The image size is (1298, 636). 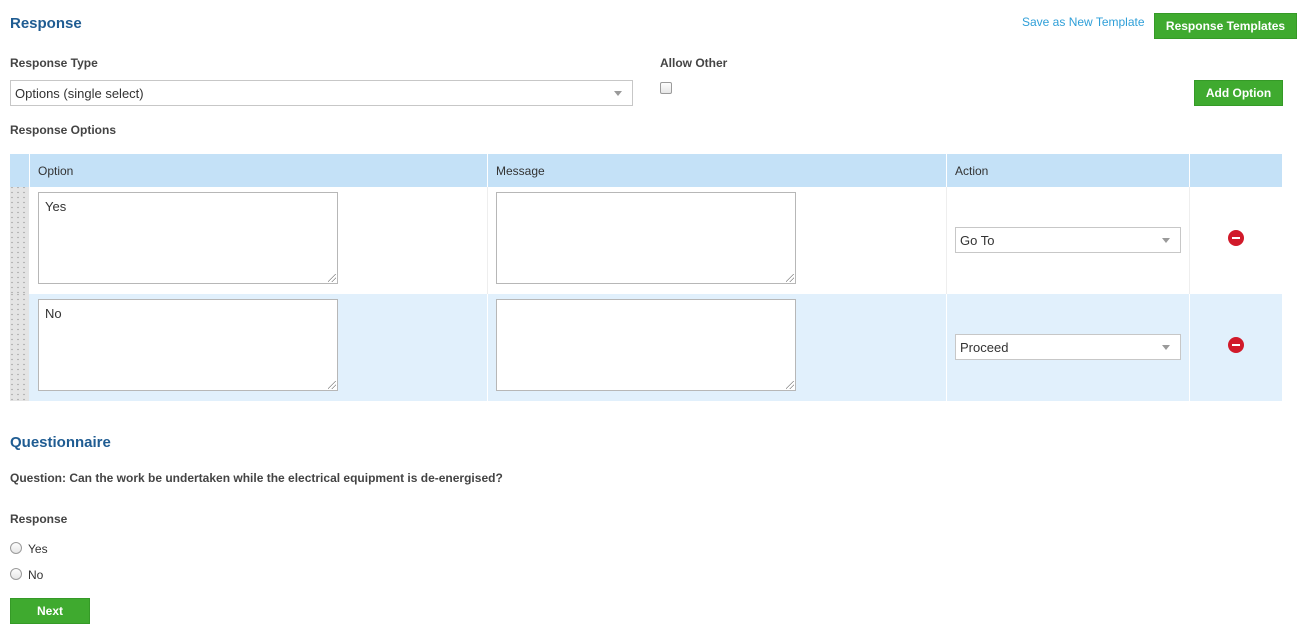 What do you see at coordinates (54, 63) in the screenshot?
I see `response-type-label: Response Type` at bounding box center [54, 63].